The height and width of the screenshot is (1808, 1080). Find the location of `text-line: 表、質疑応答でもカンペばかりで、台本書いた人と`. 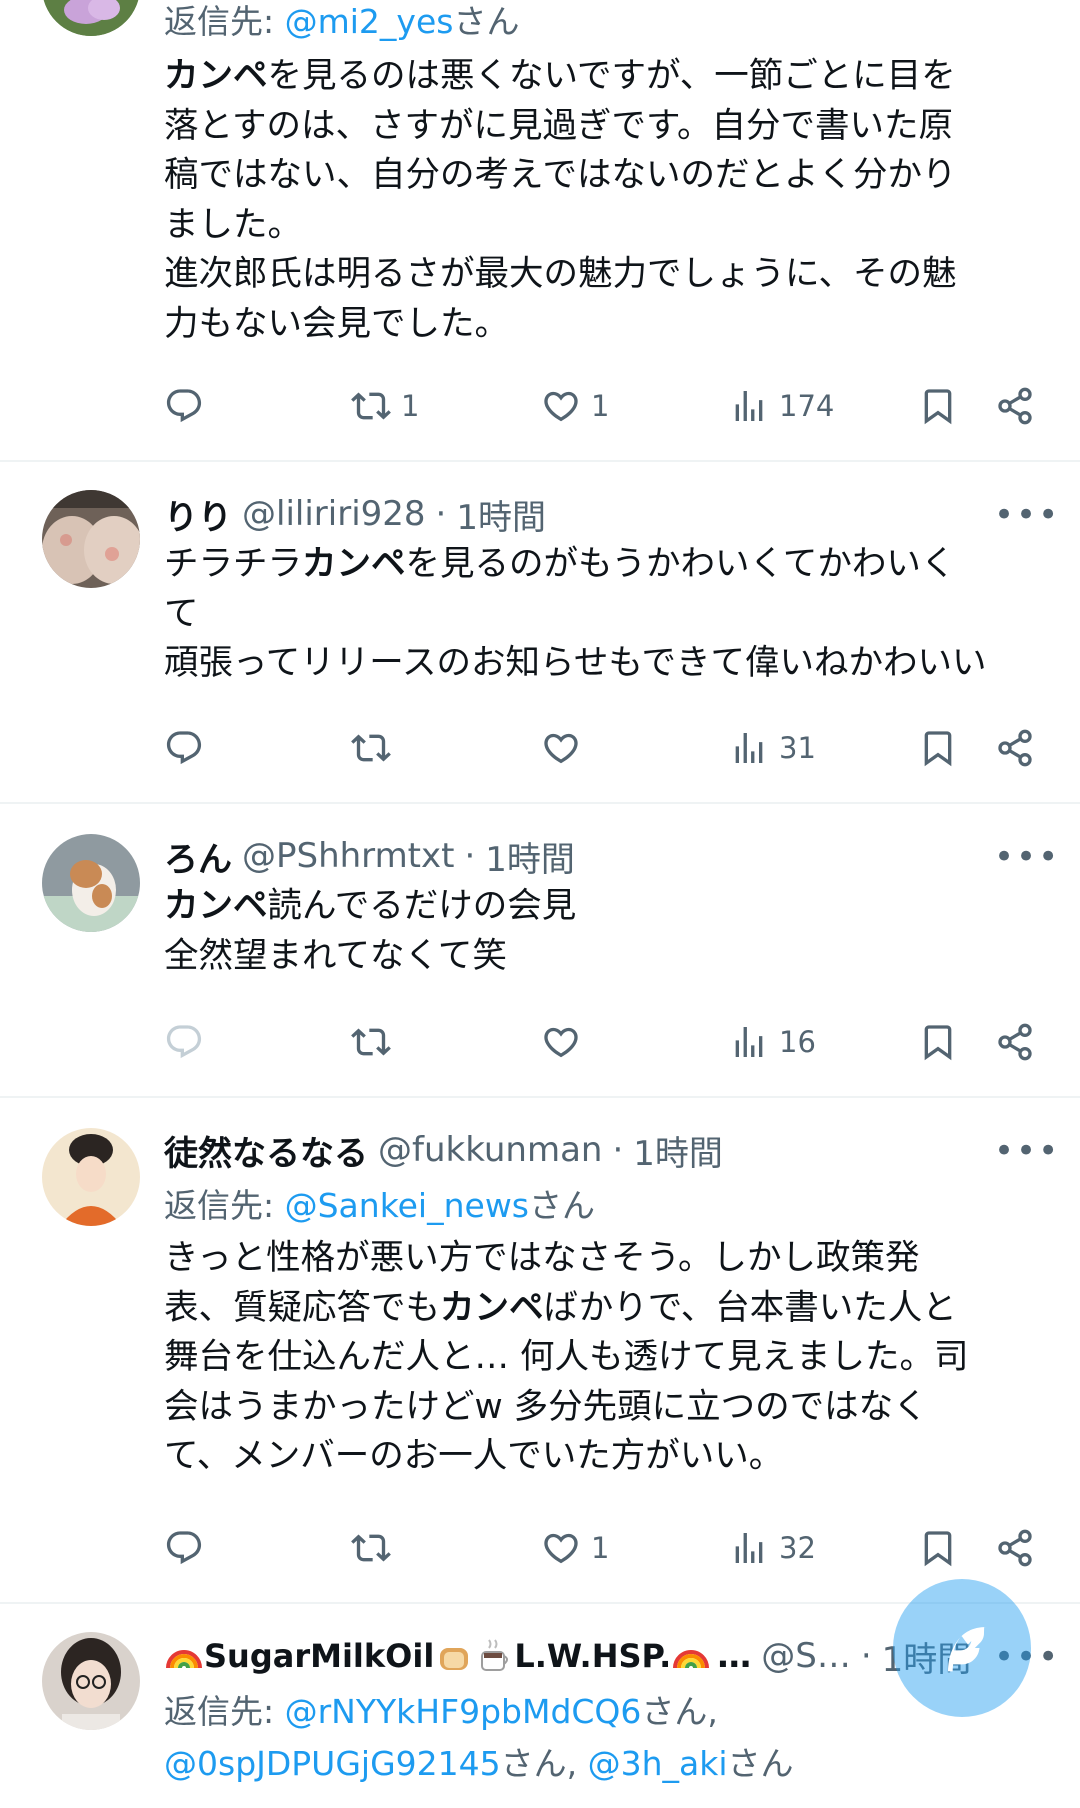

text-line: 表、質疑応答でもカンペばかりで、台本書いた人と is located at coordinates (604, 1309).